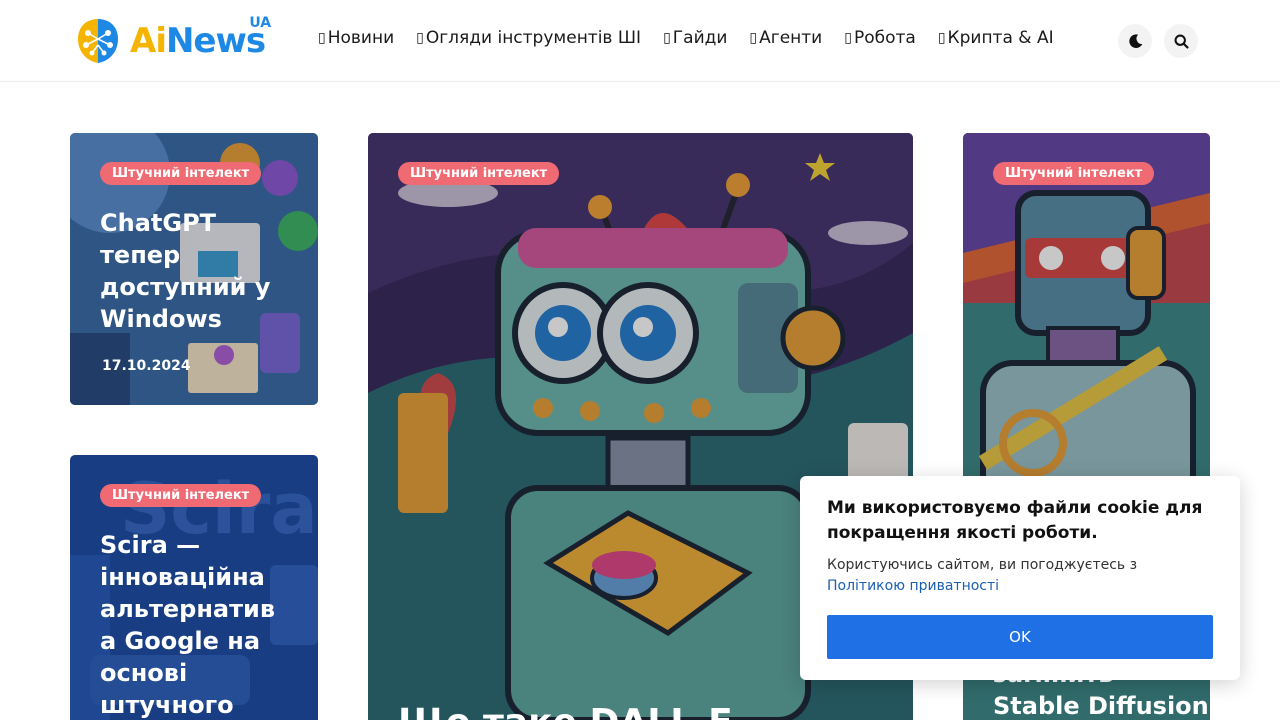 The height and width of the screenshot is (720, 1280). I want to click on search-icon, so click(1181, 41).